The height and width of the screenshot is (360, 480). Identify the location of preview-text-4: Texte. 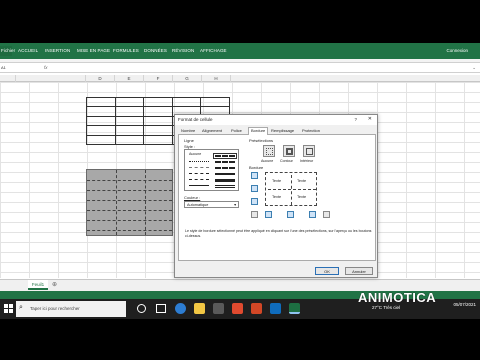
(302, 197).